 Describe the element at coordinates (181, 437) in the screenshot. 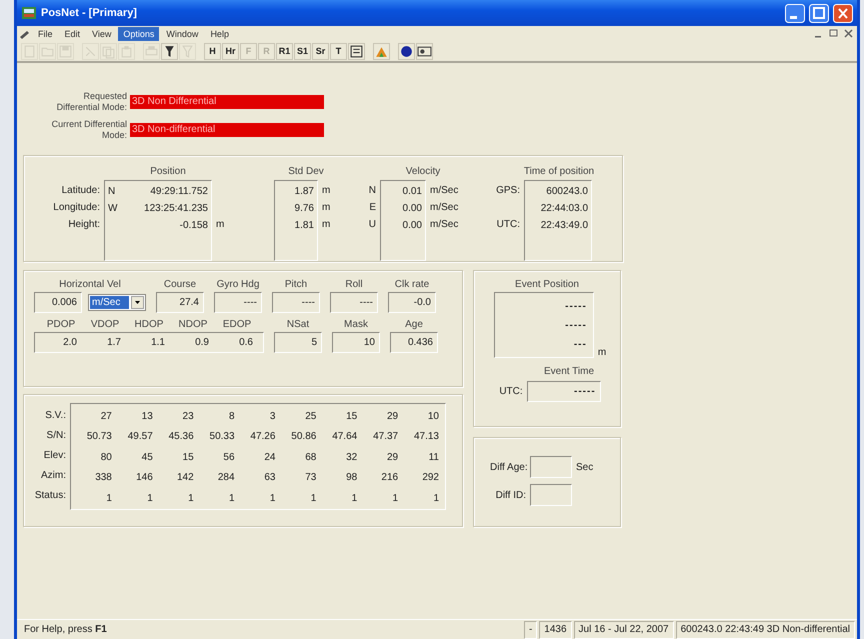

I see `table-cell-text: 45.36` at that location.